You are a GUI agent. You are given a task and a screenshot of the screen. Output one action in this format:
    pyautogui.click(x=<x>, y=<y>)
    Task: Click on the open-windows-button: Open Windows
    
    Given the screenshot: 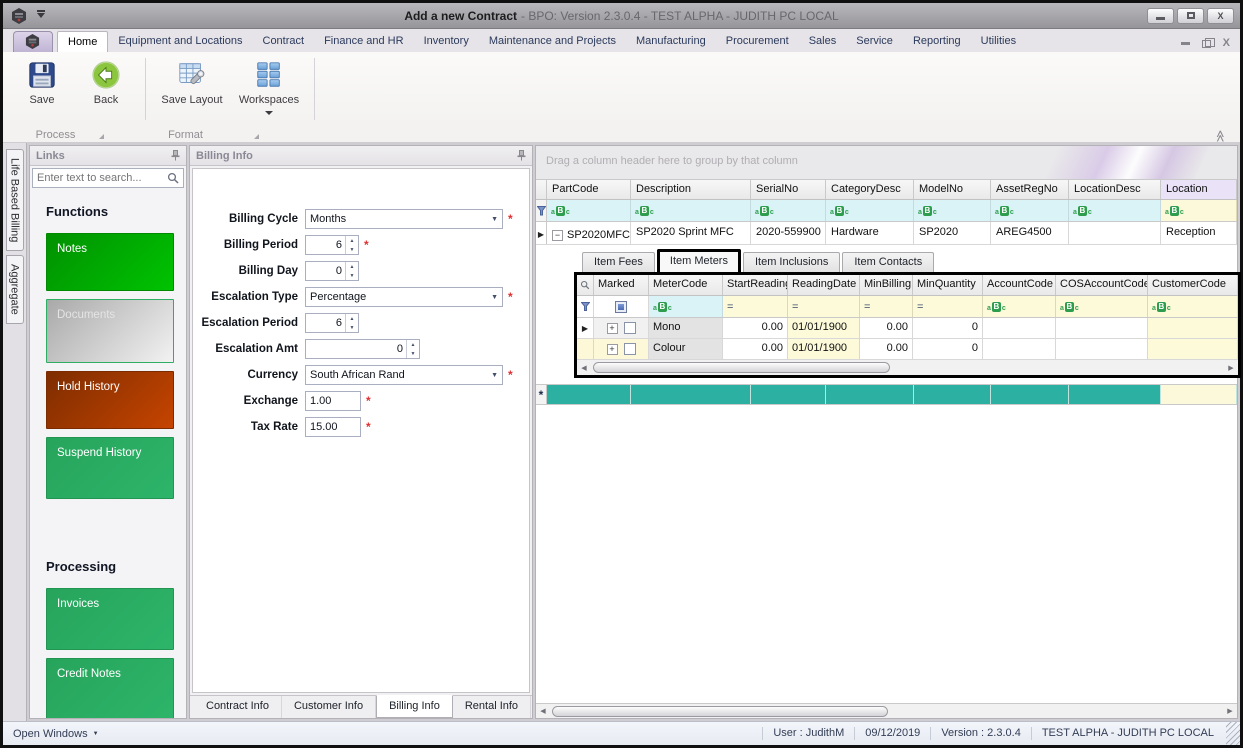 What is the action you would take?
    pyautogui.click(x=51, y=734)
    